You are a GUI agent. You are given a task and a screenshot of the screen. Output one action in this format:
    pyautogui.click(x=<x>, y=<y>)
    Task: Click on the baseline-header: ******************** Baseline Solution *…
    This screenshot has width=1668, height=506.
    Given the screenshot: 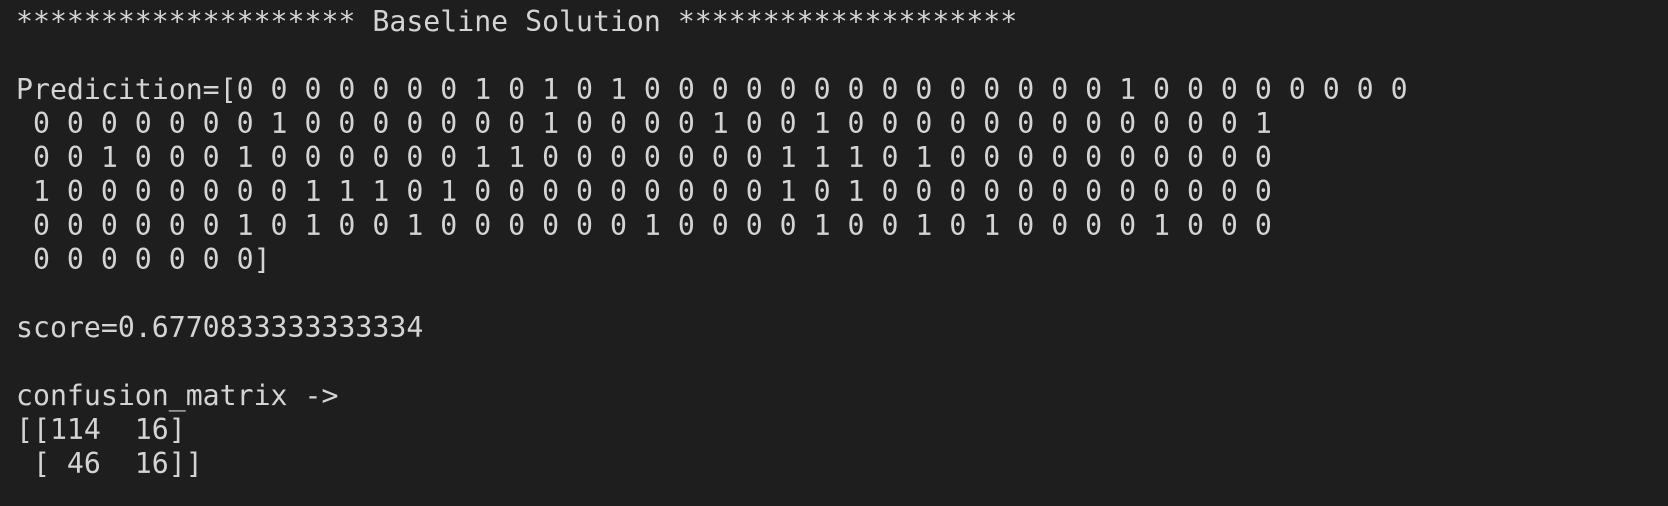 What is the action you would take?
    pyautogui.click(x=517, y=21)
    